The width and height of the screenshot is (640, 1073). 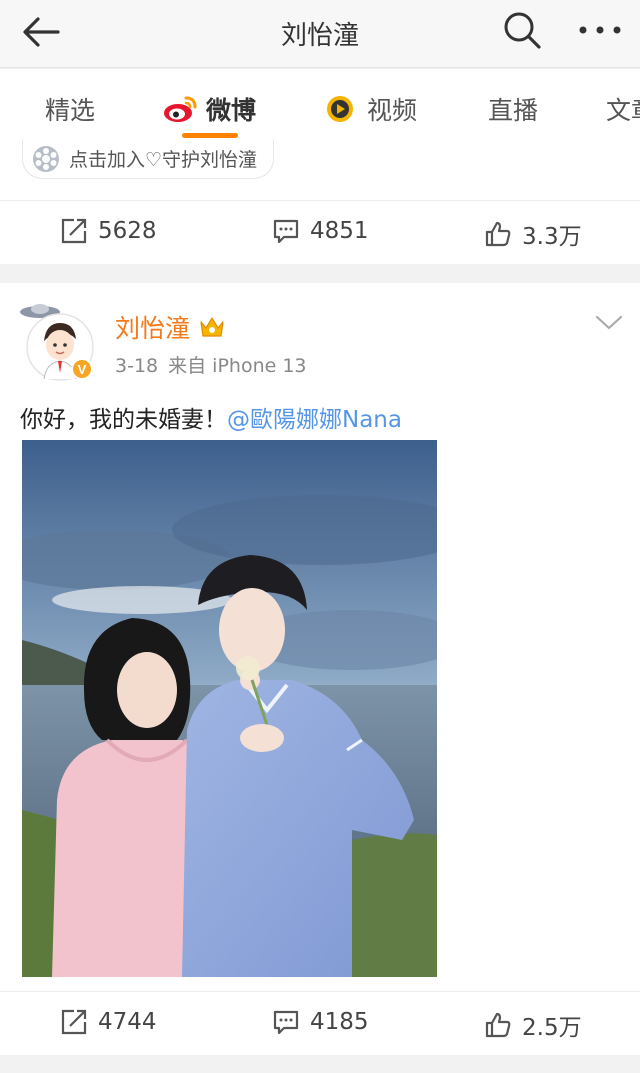 What do you see at coordinates (210, 135) in the screenshot?
I see `active-tab-indicator` at bounding box center [210, 135].